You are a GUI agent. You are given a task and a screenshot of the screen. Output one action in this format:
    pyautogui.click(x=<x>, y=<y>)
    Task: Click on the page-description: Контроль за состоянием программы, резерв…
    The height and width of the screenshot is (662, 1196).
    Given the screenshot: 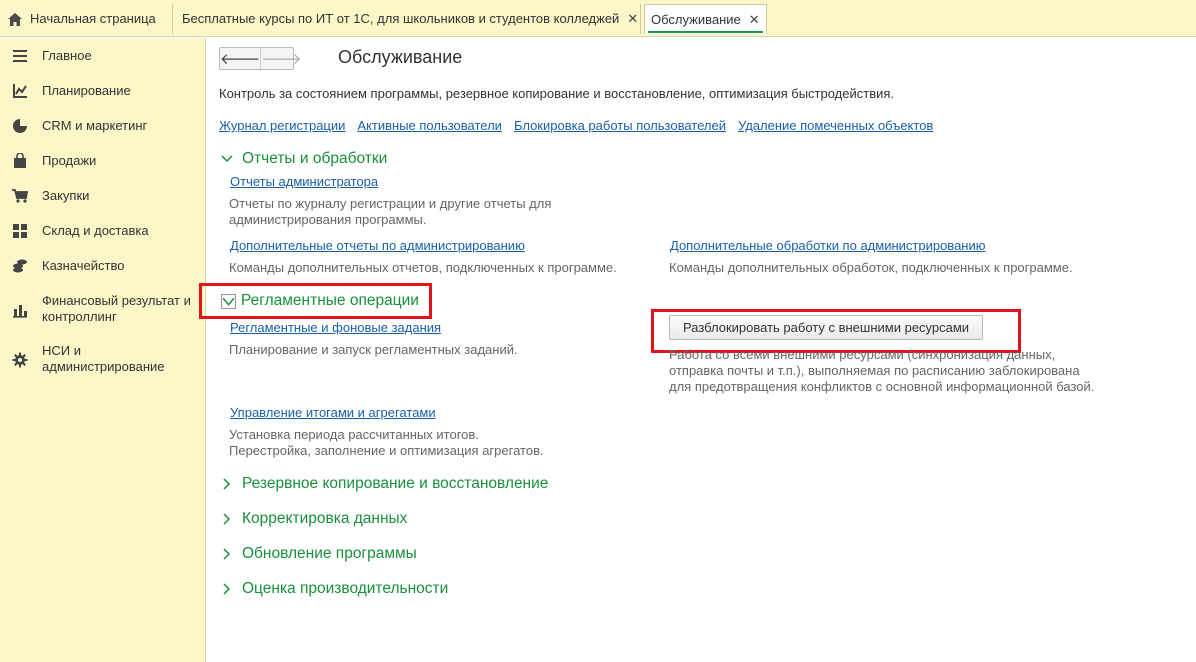 What is the action you would take?
    pyautogui.click(x=557, y=93)
    